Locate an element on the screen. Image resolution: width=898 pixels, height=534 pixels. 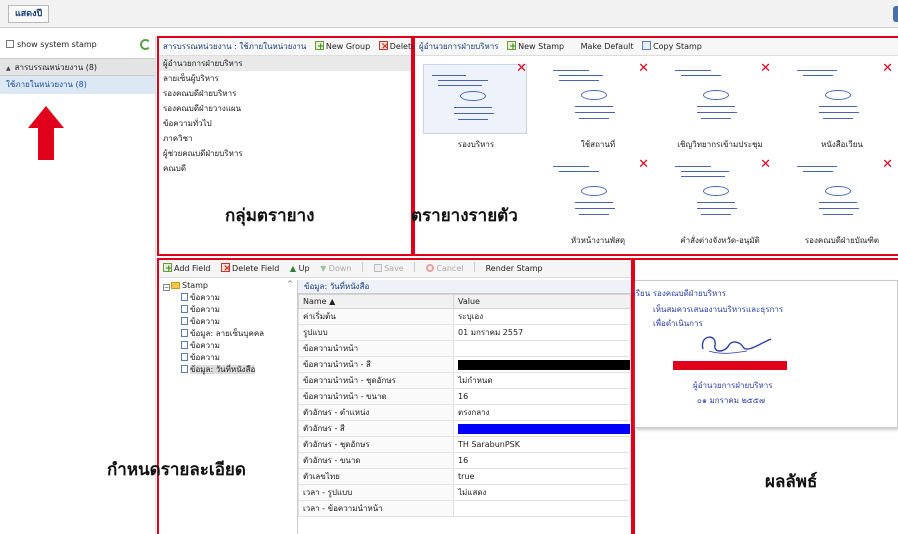
tree-item: ข้อมูล: วันที่หนังสือ is located at coordinates (227, 370).